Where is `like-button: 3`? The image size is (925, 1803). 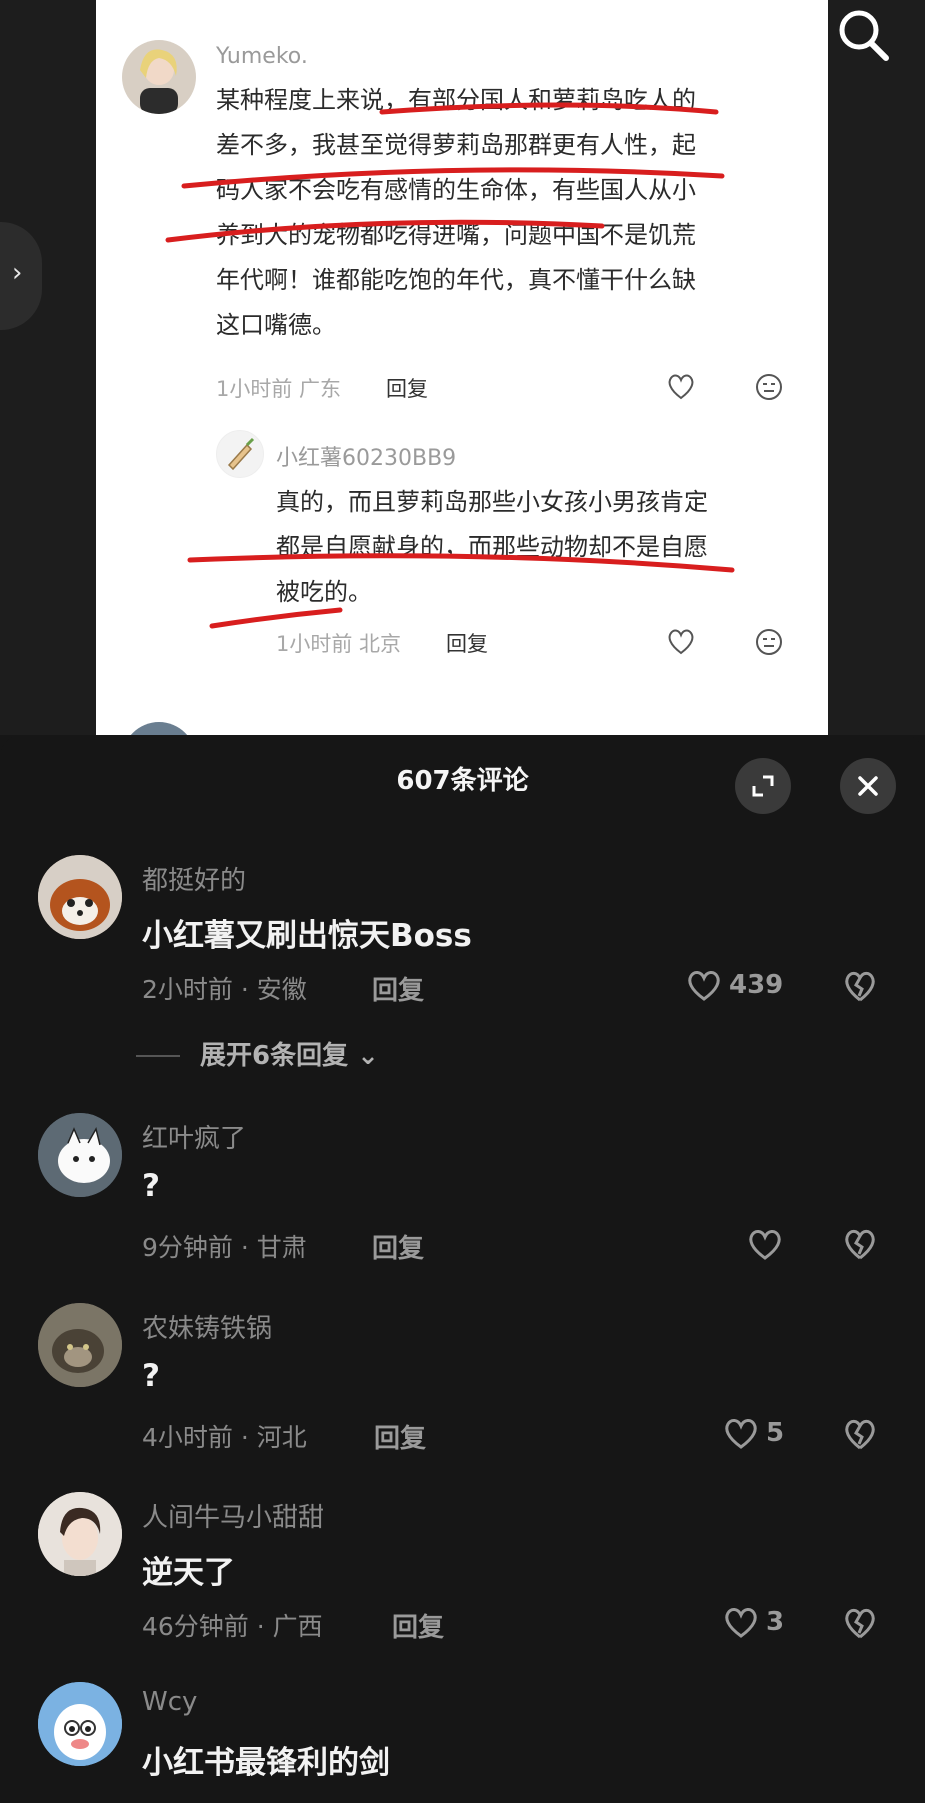 like-button: 3 is located at coordinates (753, 1622).